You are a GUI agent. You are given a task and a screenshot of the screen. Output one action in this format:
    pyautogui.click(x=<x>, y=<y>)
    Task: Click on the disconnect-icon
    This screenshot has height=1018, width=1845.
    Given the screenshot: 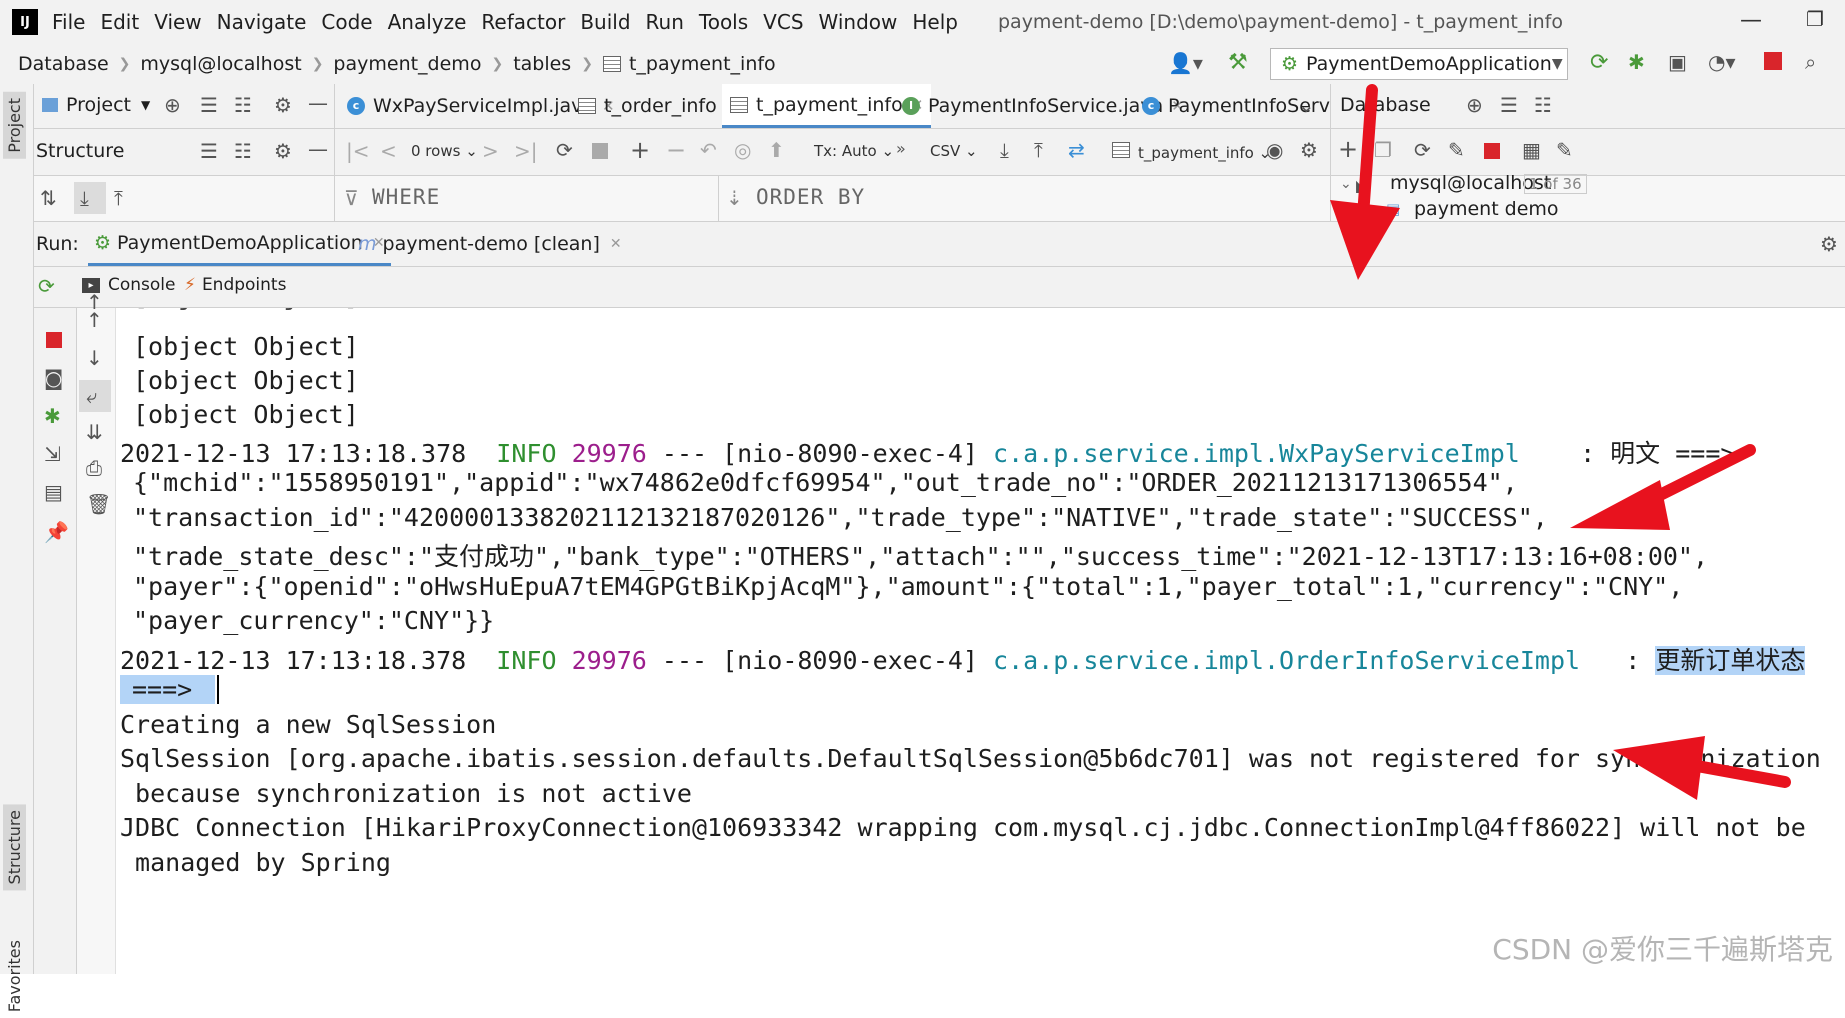 What is the action you would take?
    pyautogui.click(x=1492, y=151)
    